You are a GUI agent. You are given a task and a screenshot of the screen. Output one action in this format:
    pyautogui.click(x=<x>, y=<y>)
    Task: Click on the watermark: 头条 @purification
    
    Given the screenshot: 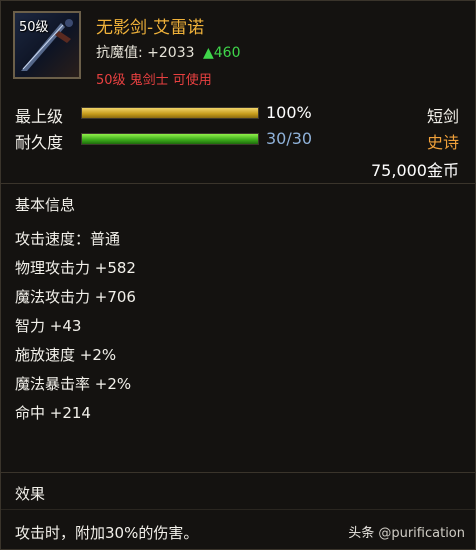 What is the action you would take?
    pyautogui.click(x=406, y=531)
    